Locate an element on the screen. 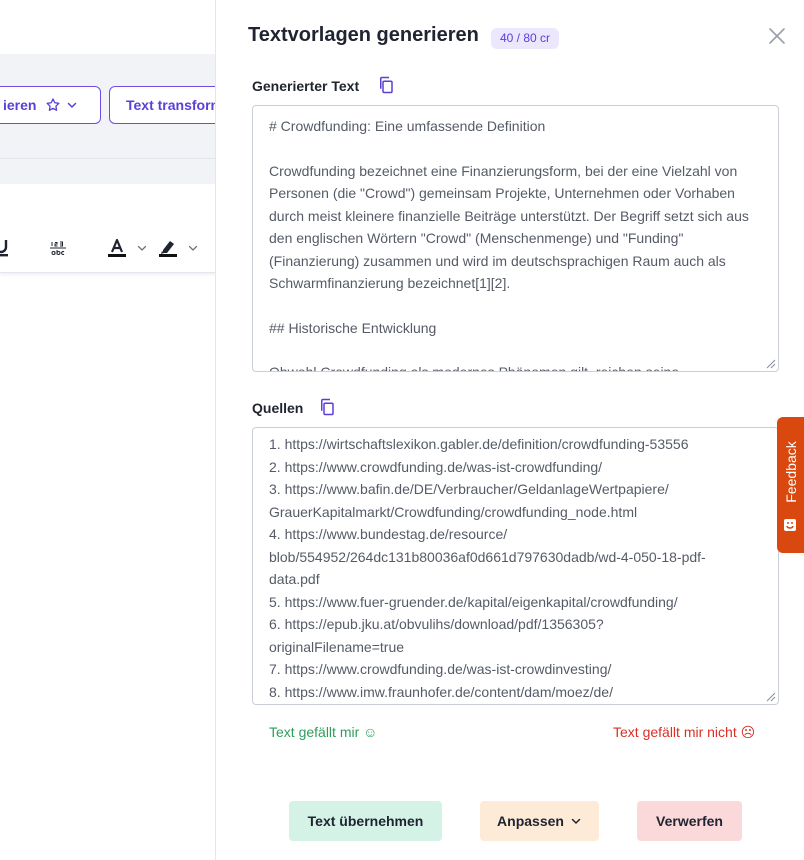  adjust-button: Anpassen is located at coordinates (539, 821).